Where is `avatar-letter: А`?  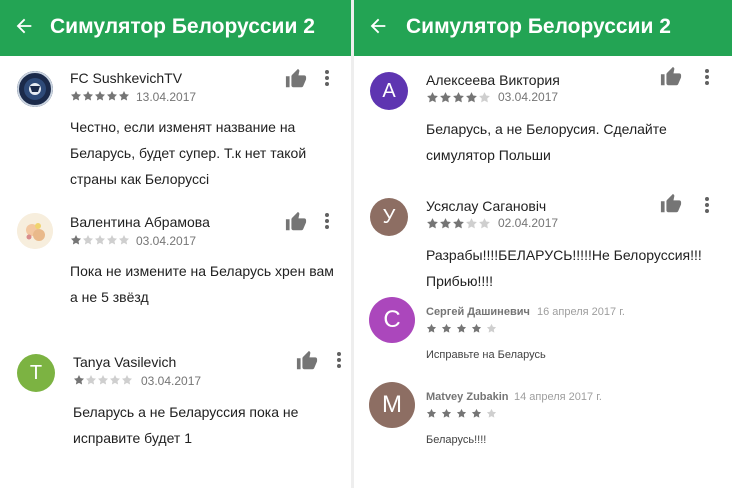 avatar-letter: А is located at coordinates (389, 90).